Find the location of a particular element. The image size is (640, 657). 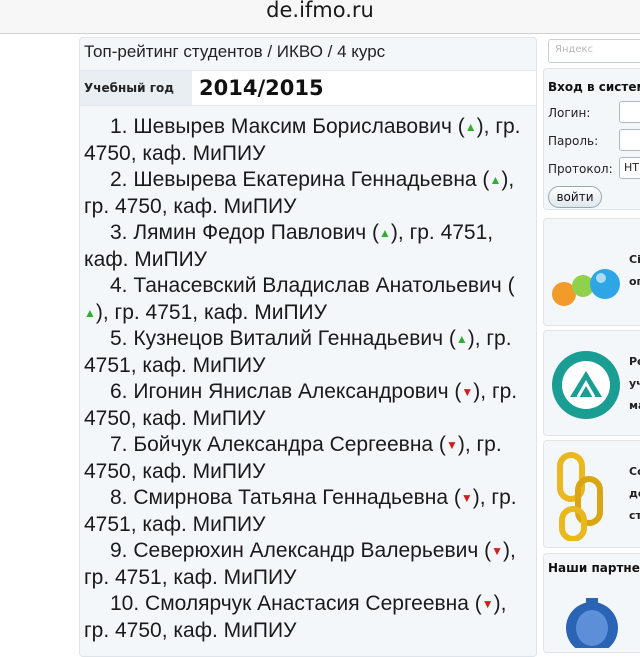

academic-year-row: Учебный год 2014/2015 is located at coordinates (308, 88).